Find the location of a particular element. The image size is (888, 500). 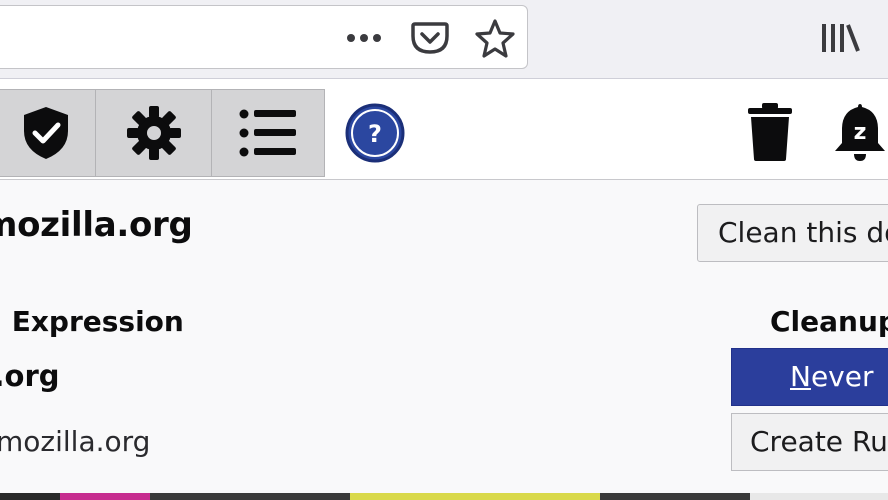

tab-rules-list is located at coordinates (268, 133).